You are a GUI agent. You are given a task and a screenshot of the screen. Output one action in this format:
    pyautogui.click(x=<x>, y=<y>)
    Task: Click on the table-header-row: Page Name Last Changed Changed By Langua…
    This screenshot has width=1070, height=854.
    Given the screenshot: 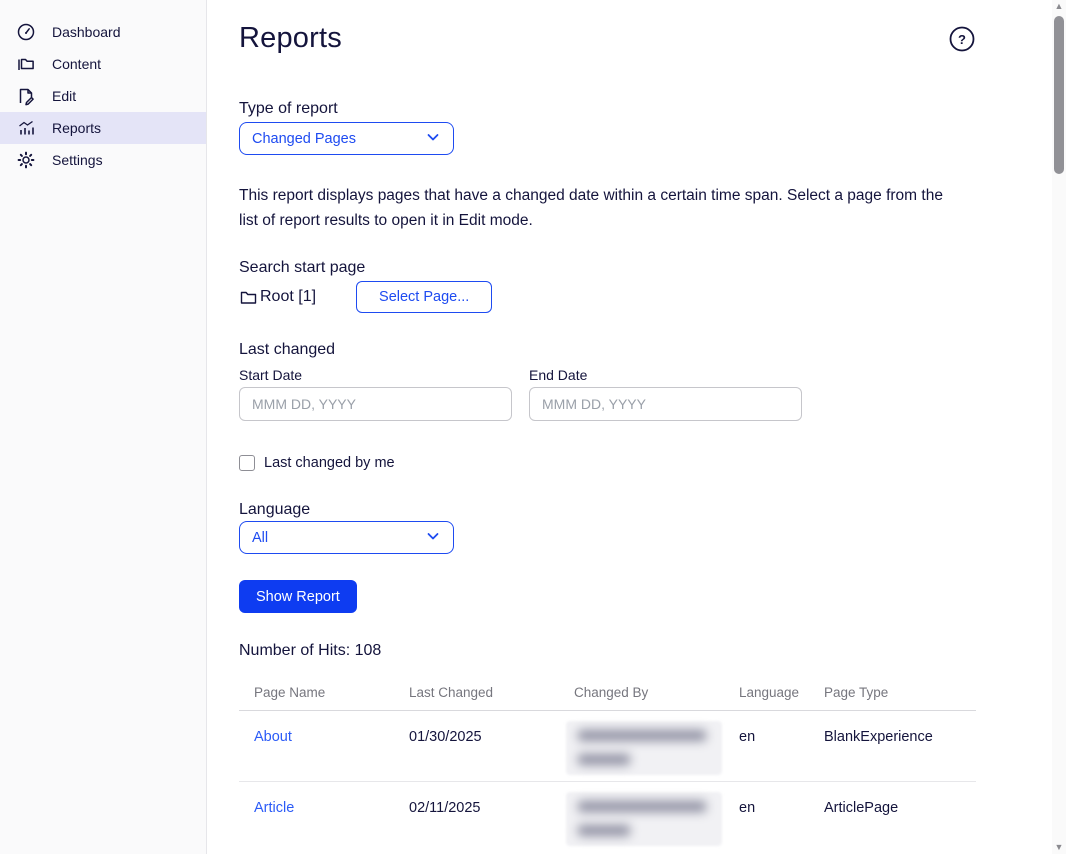 What is the action you would take?
    pyautogui.click(x=607, y=698)
    